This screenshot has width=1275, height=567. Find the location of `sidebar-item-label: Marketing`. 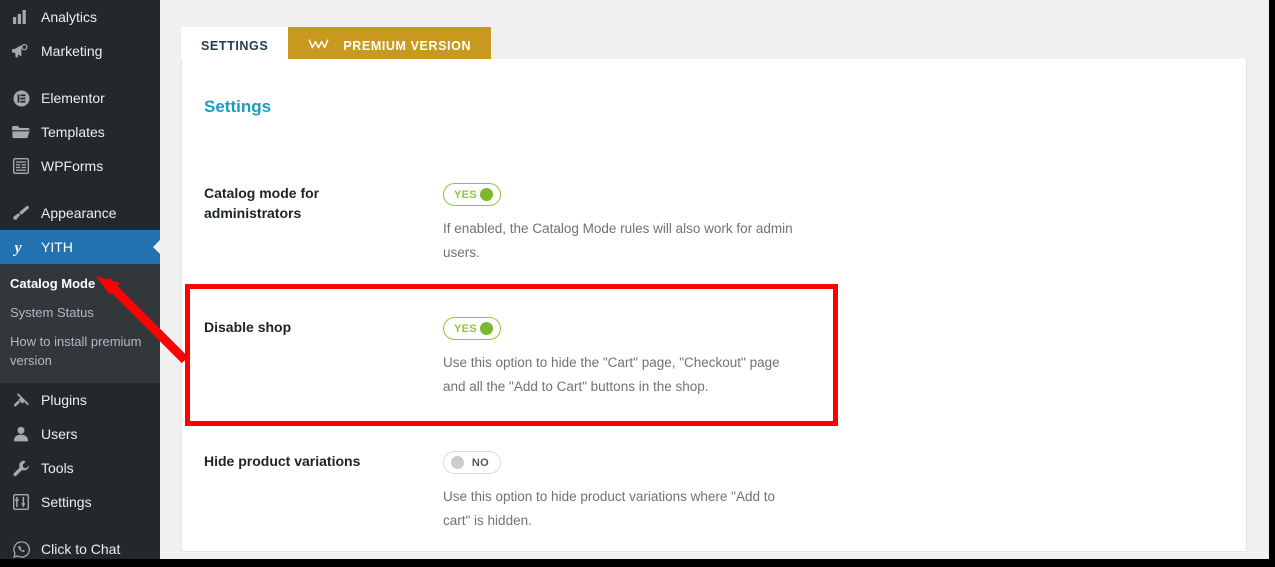

sidebar-item-label: Marketing is located at coordinates (72, 51).